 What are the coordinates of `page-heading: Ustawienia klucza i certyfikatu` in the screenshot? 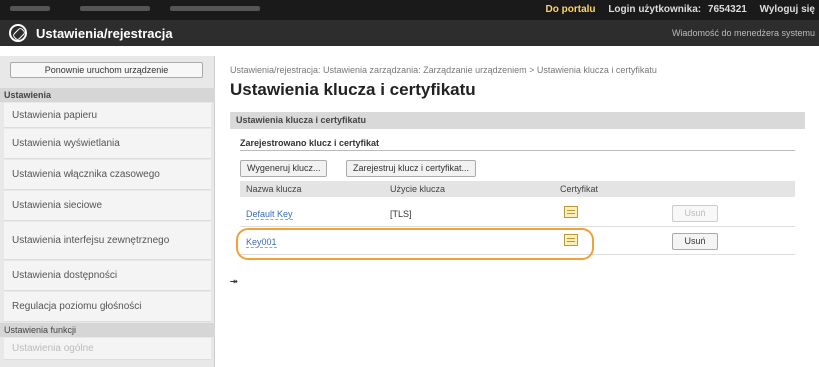 It's located at (353, 89).